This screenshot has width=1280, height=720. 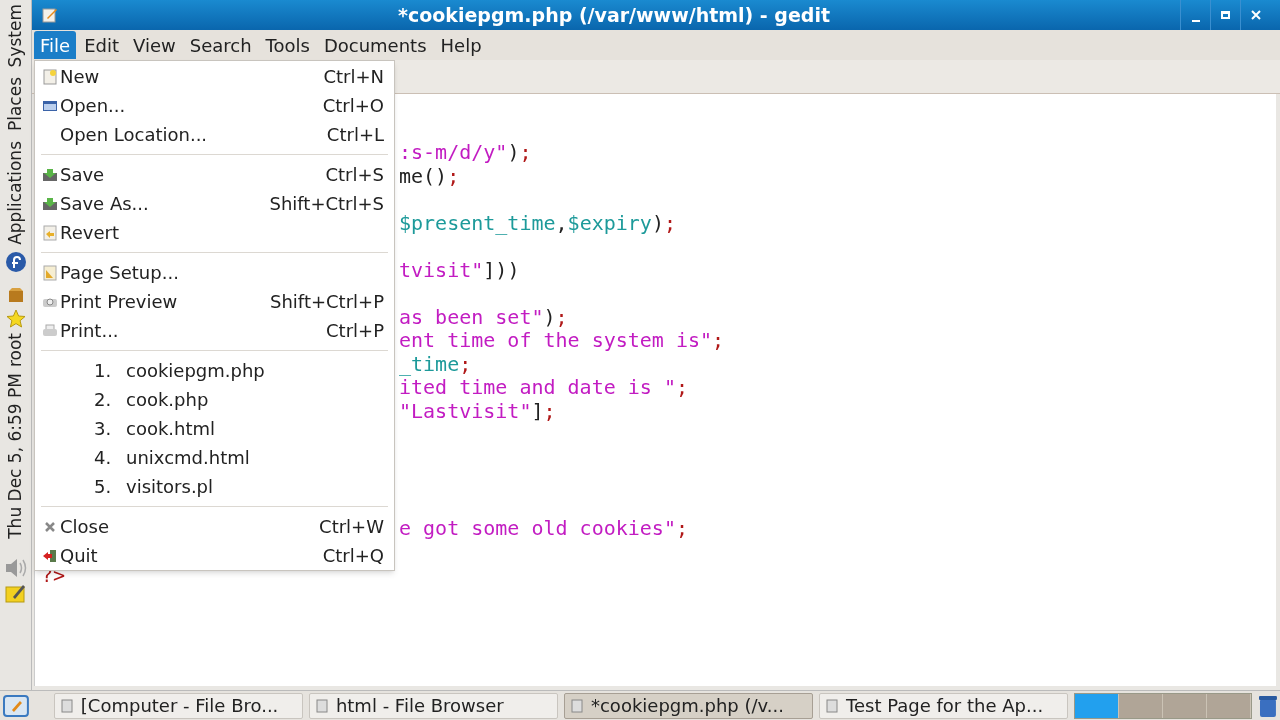 What do you see at coordinates (1268, 705) in the screenshot?
I see `trash-icon` at bounding box center [1268, 705].